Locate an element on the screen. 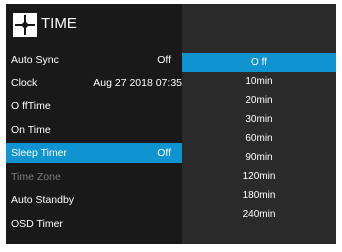 This screenshot has height=252, width=342. auto-standby-label: Auto Standby is located at coordinates (43, 200).